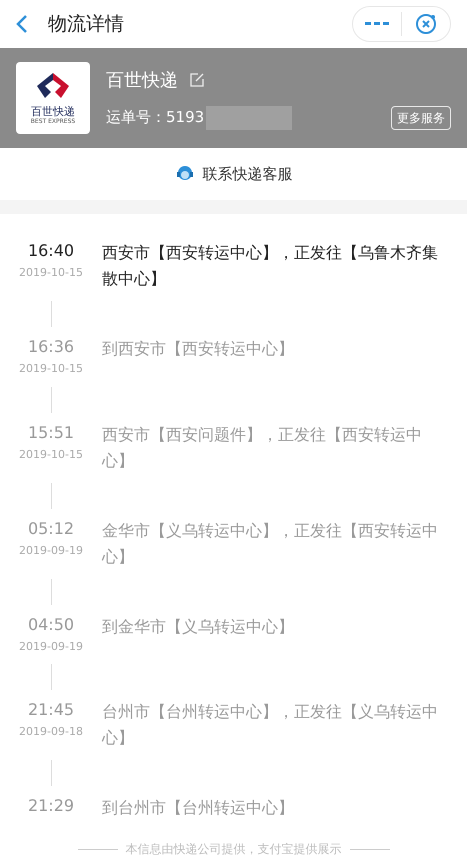  Describe the element at coordinates (426, 24) in the screenshot. I see `close-icon` at that location.